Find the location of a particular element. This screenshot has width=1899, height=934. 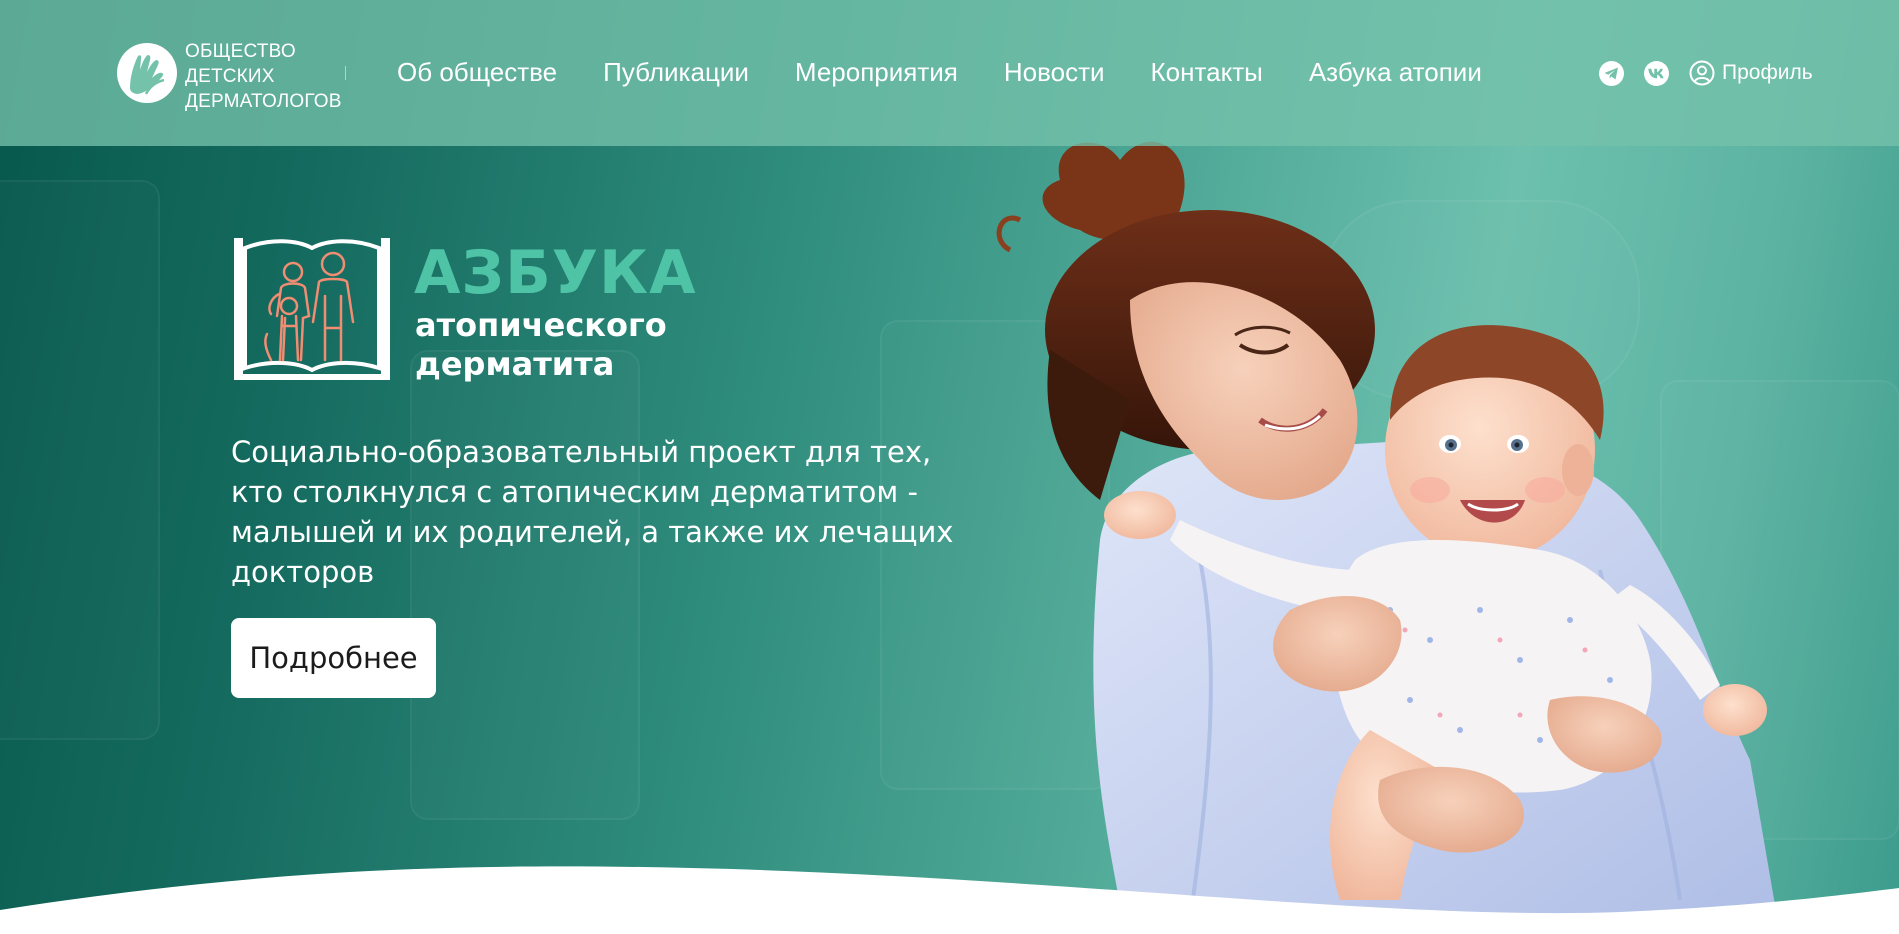

background-panel is located at coordinates (80, 460).